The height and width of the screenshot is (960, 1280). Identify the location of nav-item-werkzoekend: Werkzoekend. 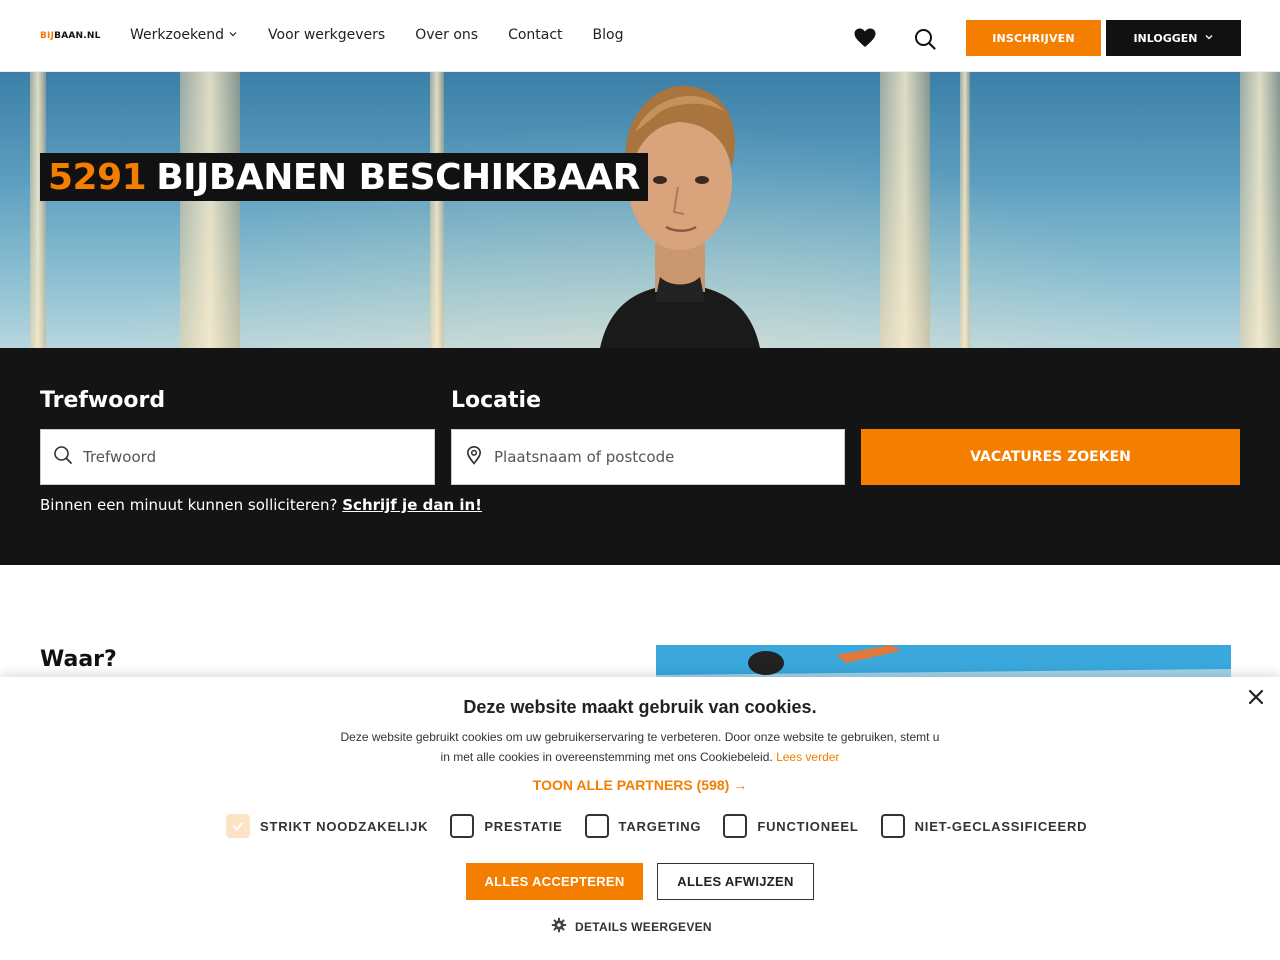
(184, 35).